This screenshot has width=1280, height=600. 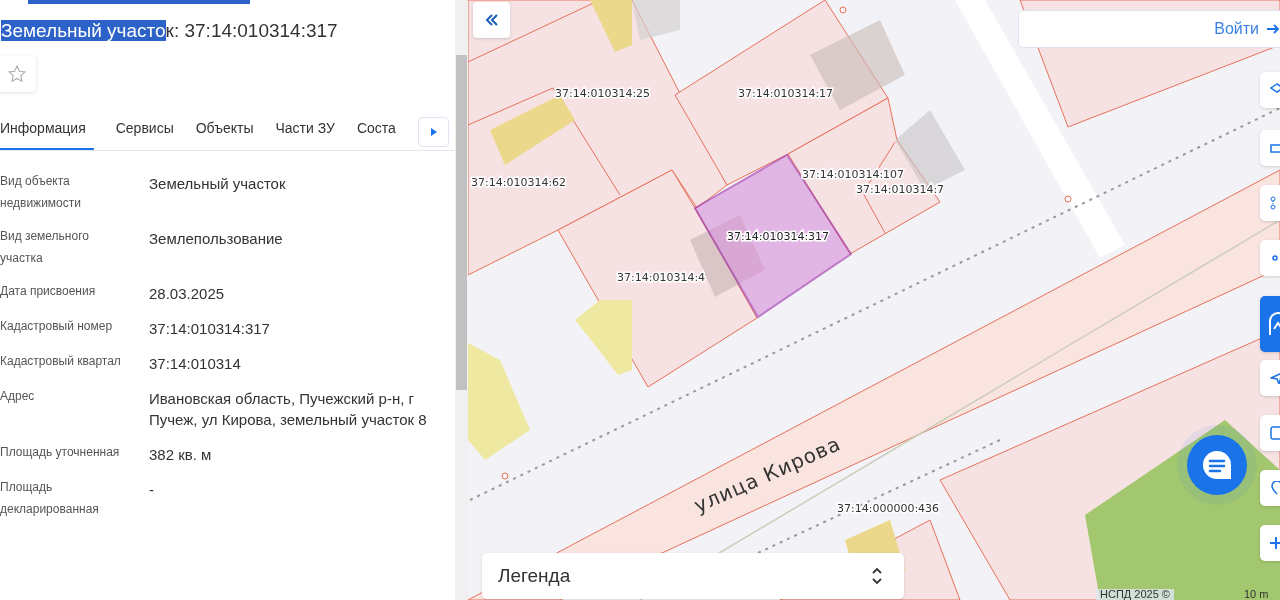 What do you see at coordinates (50, 498) in the screenshot?
I see `property-label: Площадь декларированная` at bounding box center [50, 498].